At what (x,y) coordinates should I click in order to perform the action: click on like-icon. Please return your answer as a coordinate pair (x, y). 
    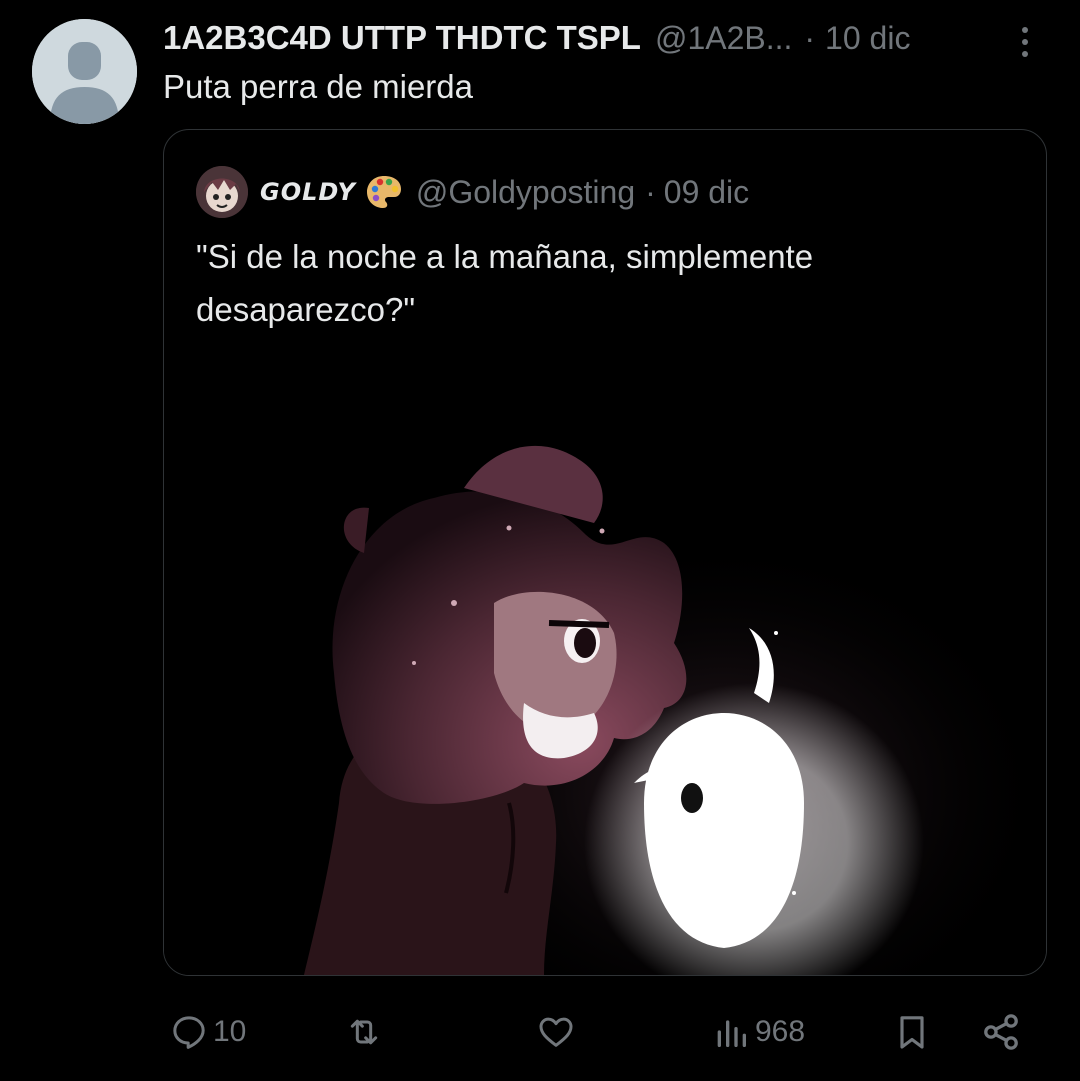
    Looking at the image, I should click on (556, 1032).